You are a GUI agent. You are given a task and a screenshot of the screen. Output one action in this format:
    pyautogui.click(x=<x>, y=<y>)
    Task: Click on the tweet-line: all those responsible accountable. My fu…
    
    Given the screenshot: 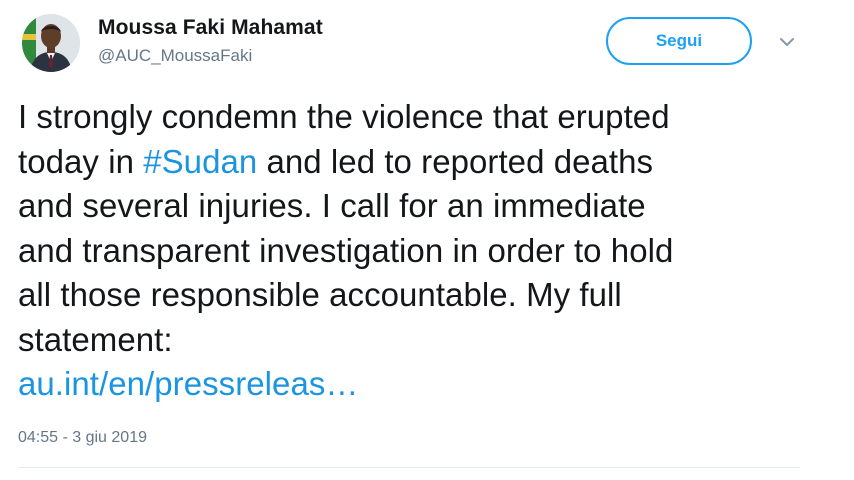 What is the action you would take?
    pyautogui.click(x=320, y=294)
    